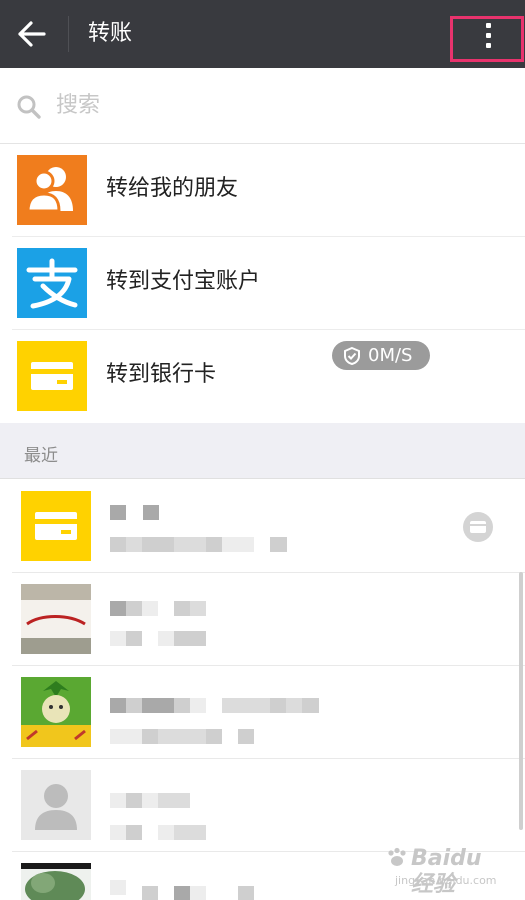 This screenshot has width=525, height=900. I want to click on default-user-icon, so click(56, 805).